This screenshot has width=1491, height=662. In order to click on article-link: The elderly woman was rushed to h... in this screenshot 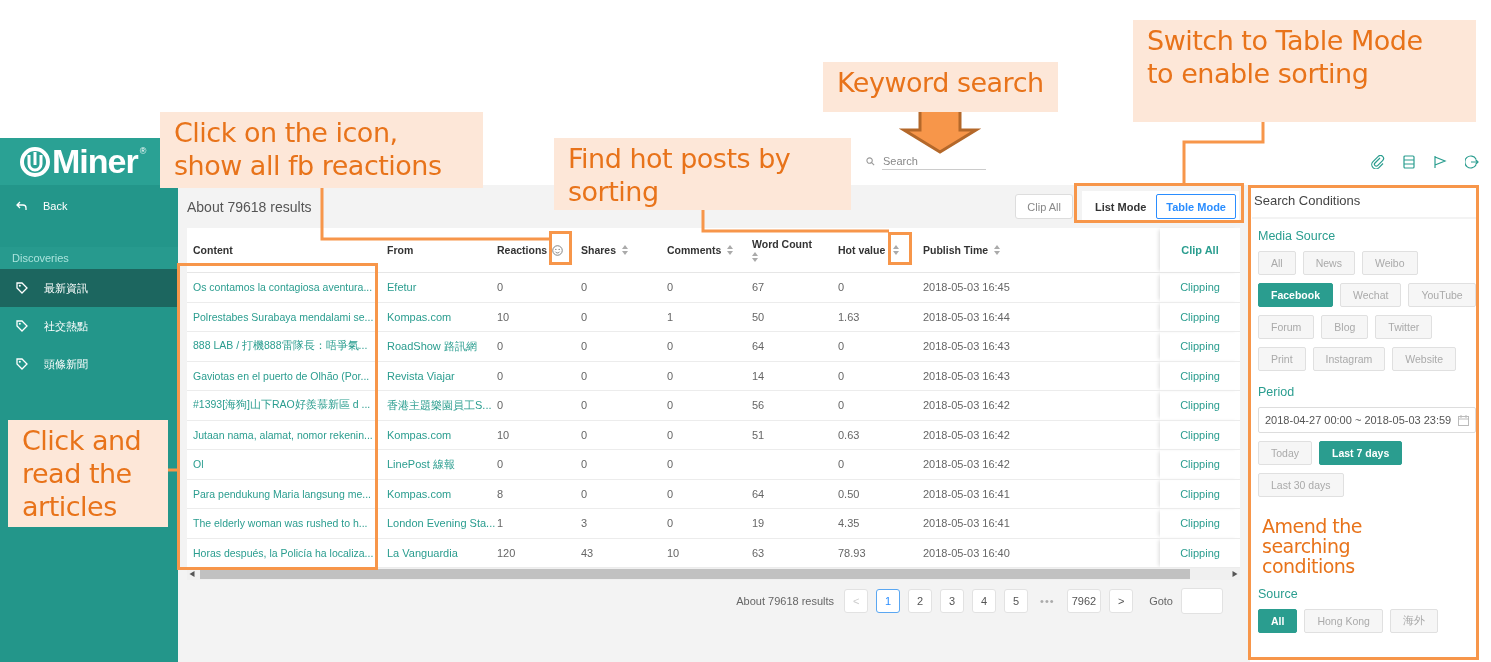, I will do `click(280, 523)`.